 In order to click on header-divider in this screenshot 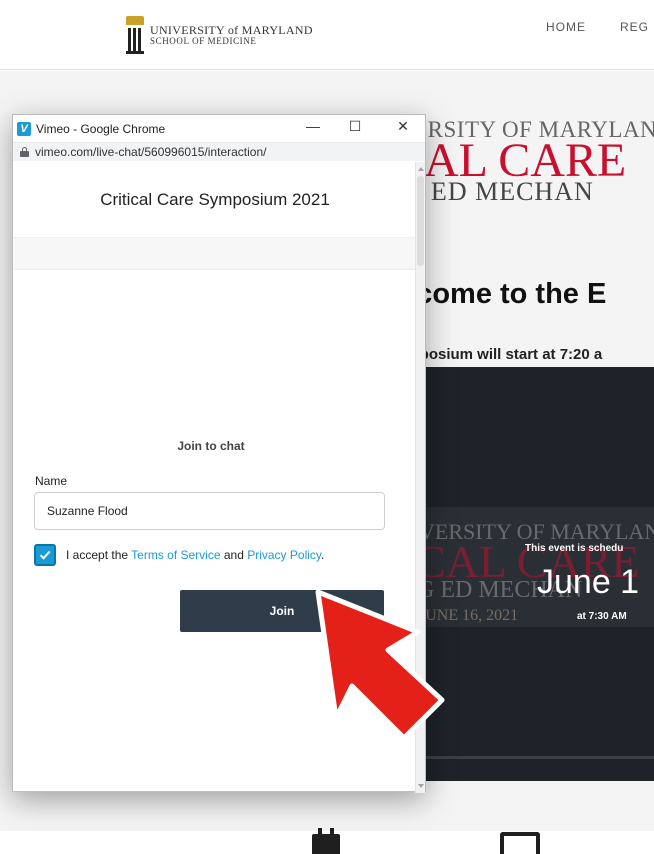, I will do `click(215, 253)`.